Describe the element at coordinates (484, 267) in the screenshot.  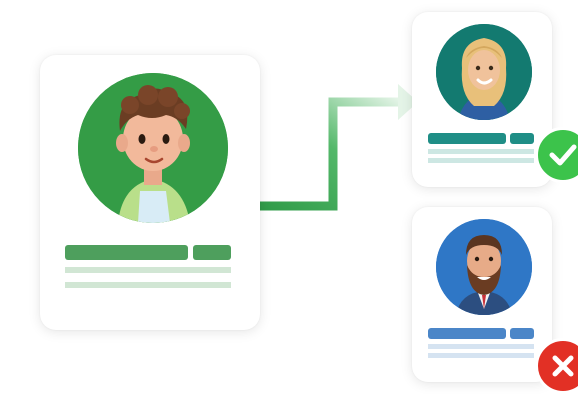
I see `bearded-man-icon` at that location.